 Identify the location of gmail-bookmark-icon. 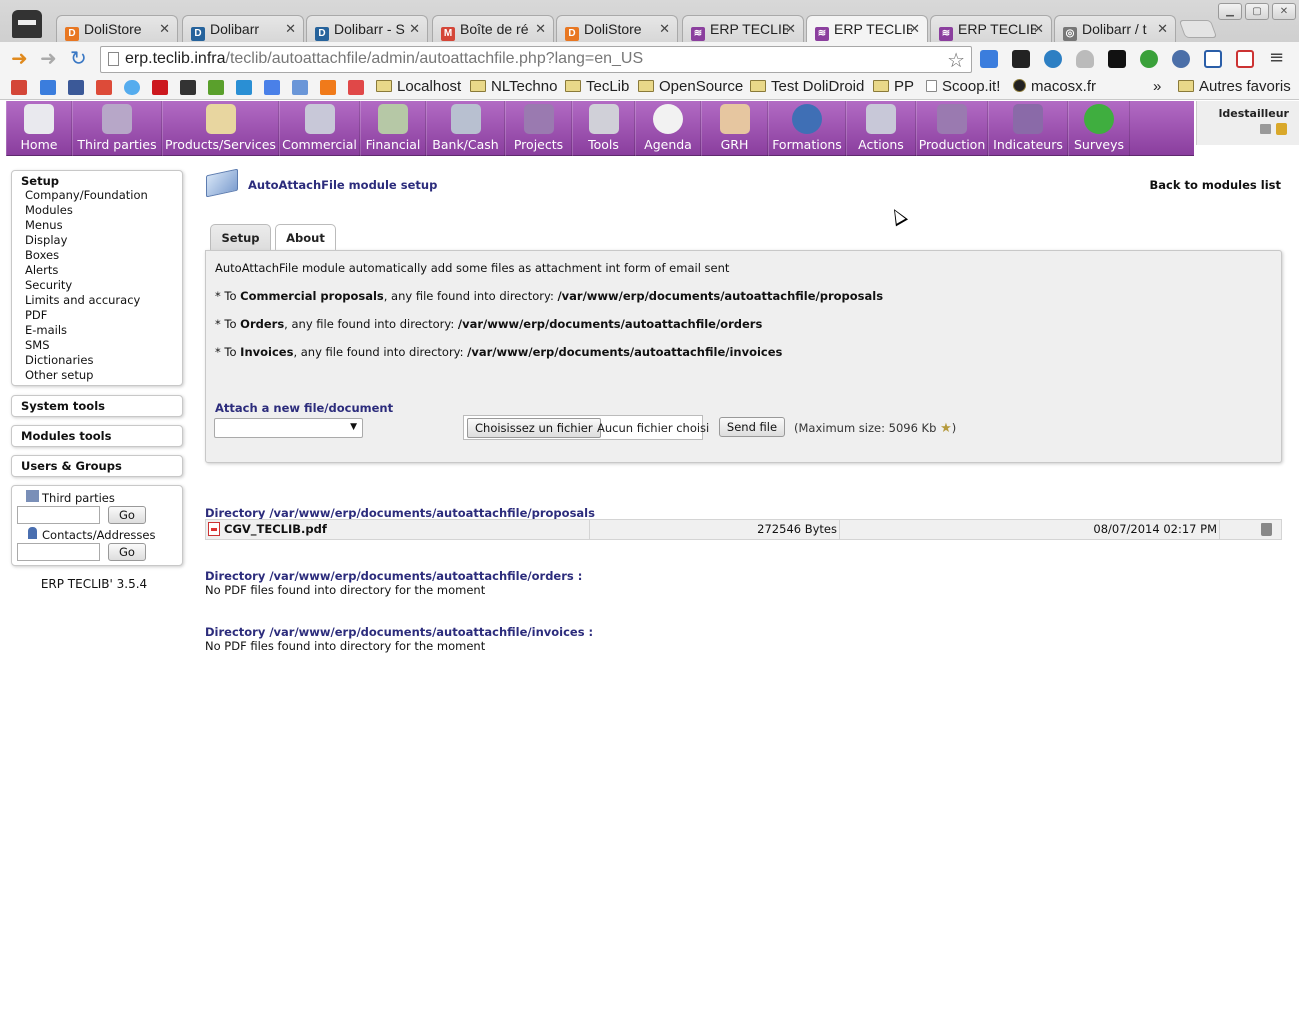
(19, 87).